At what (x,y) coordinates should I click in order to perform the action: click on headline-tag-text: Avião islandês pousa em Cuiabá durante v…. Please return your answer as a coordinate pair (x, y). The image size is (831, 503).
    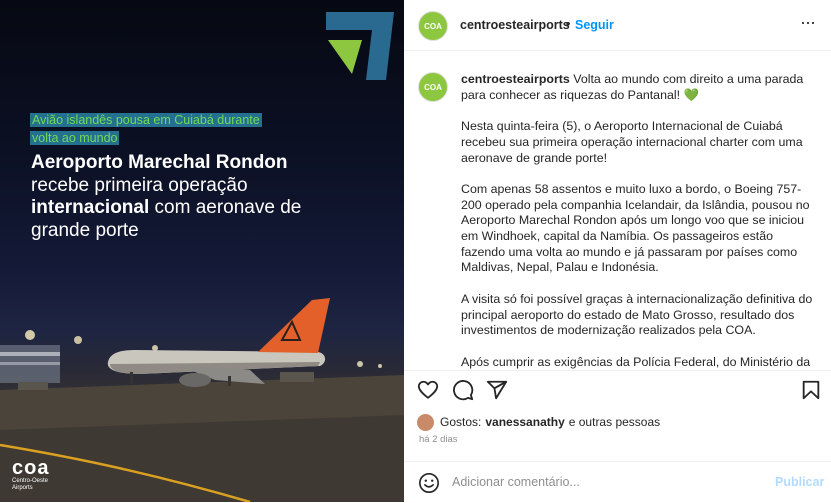
    Looking at the image, I should click on (146, 129).